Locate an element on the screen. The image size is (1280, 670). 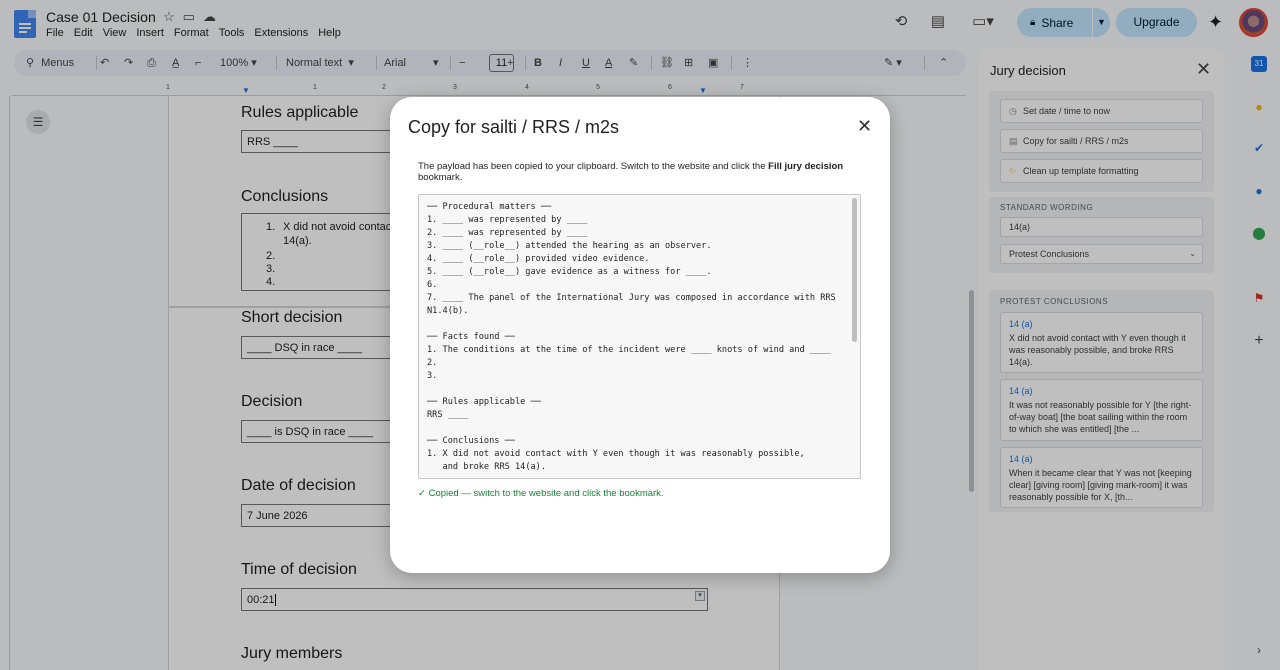
close-icon: ✕ is located at coordinates (864, 126).